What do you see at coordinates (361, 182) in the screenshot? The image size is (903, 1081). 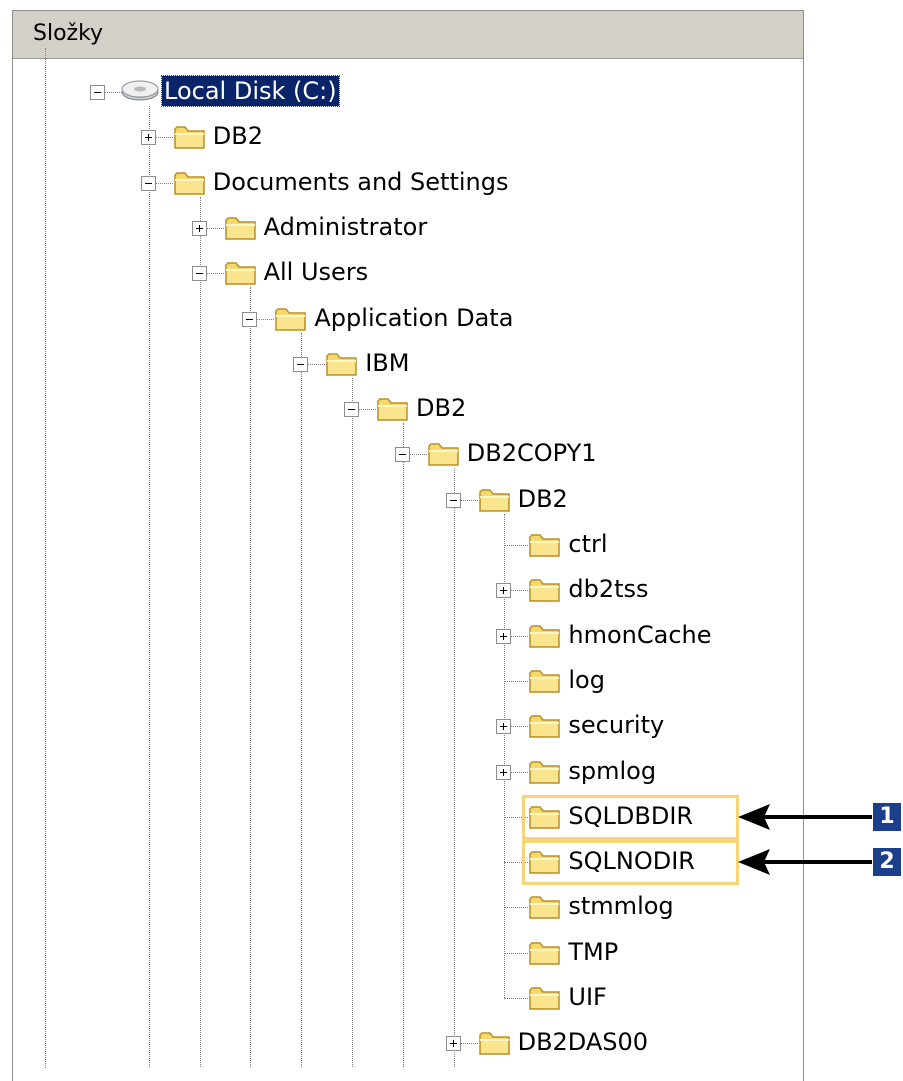 I see `tree-item-docs: Documents and Settings` at bounding box center [361, 182].